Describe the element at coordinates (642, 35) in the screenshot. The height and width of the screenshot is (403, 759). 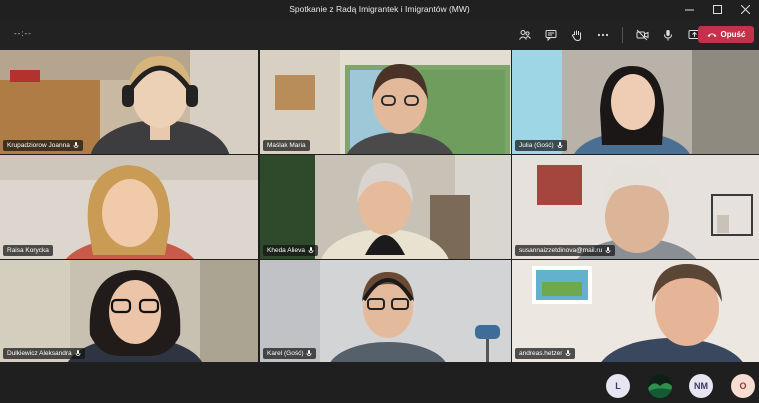
I see `camera-off-icon` at that location.